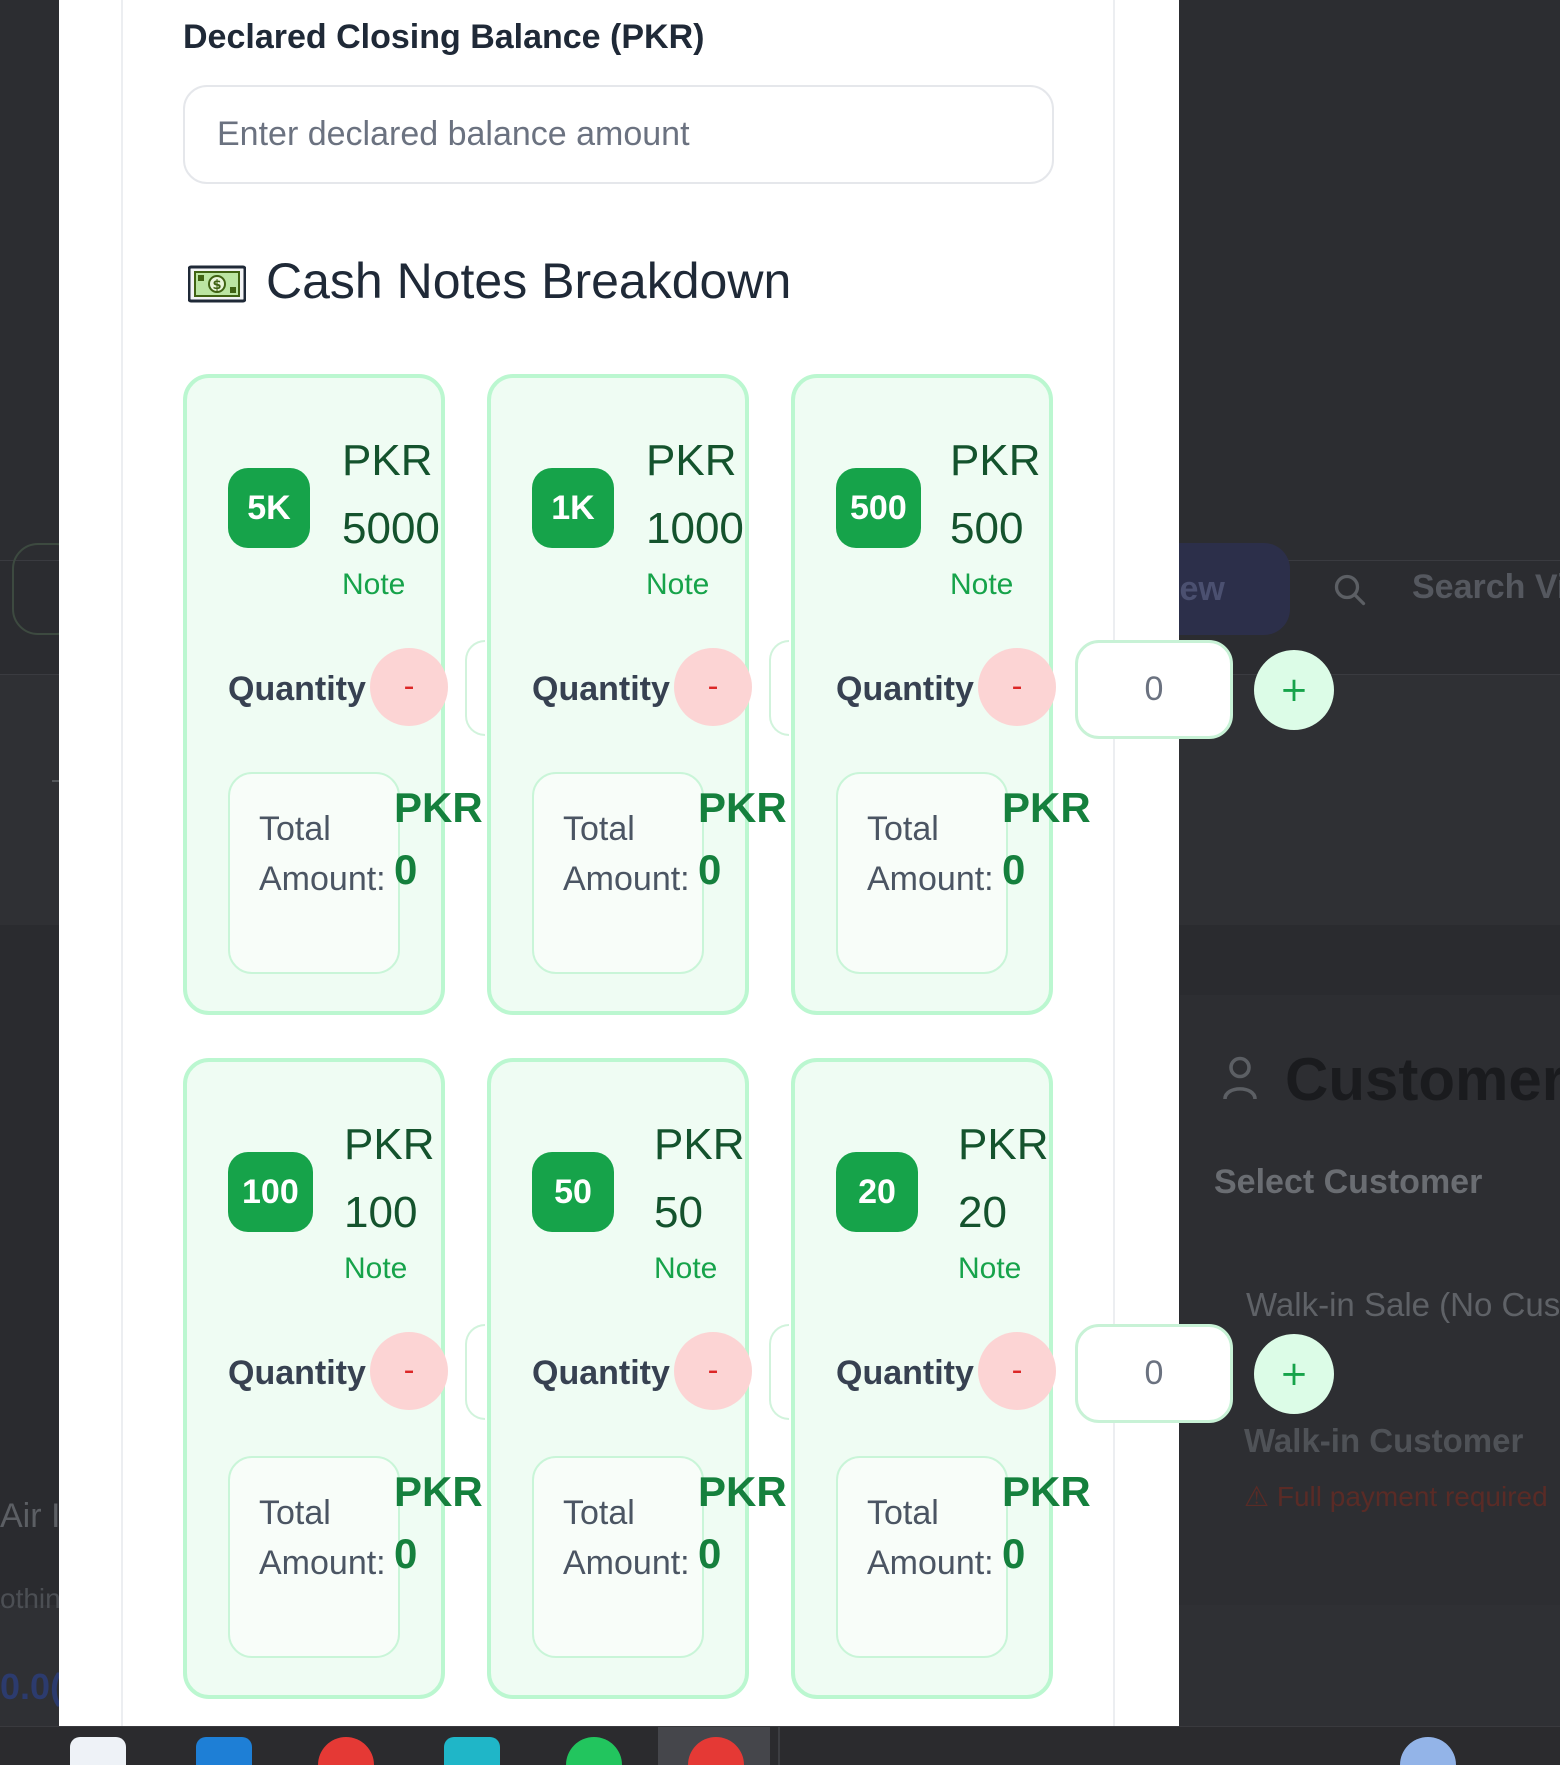 The height and width of the screenshot is (1765, 1560). Describe the element at coordinates (529, 281) in the screenshot. I see `cash-notes-breakdown-title: Cash Notes Breakdown` at that location.